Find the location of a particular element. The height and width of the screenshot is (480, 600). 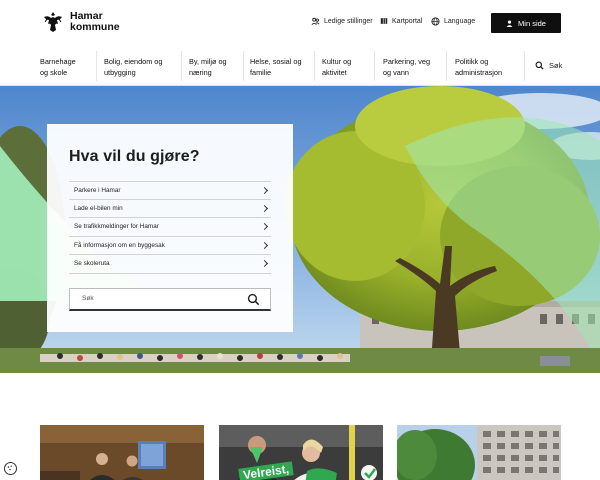

nav-label-line1: Helse, sosial og is located at coordinates (276, 61).